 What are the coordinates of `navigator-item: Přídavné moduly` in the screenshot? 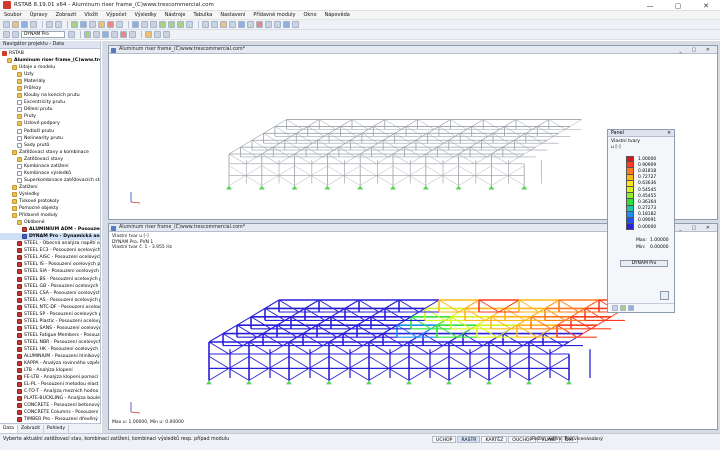 It's located at (50, 215).